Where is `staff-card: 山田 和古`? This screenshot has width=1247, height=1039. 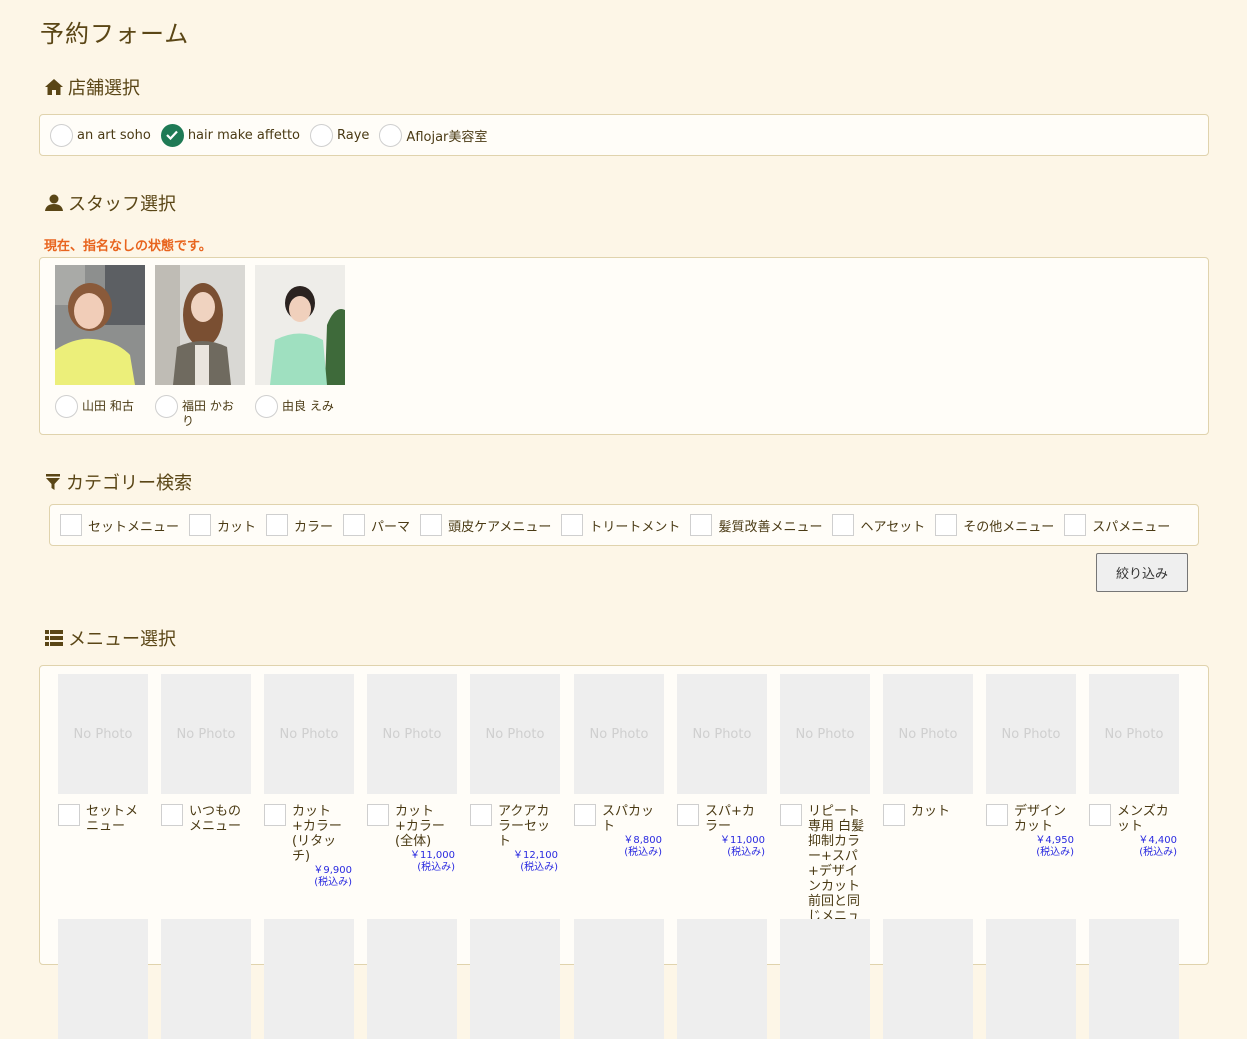
staff-card: 山田 和古 is located at coordinates (100, 341).